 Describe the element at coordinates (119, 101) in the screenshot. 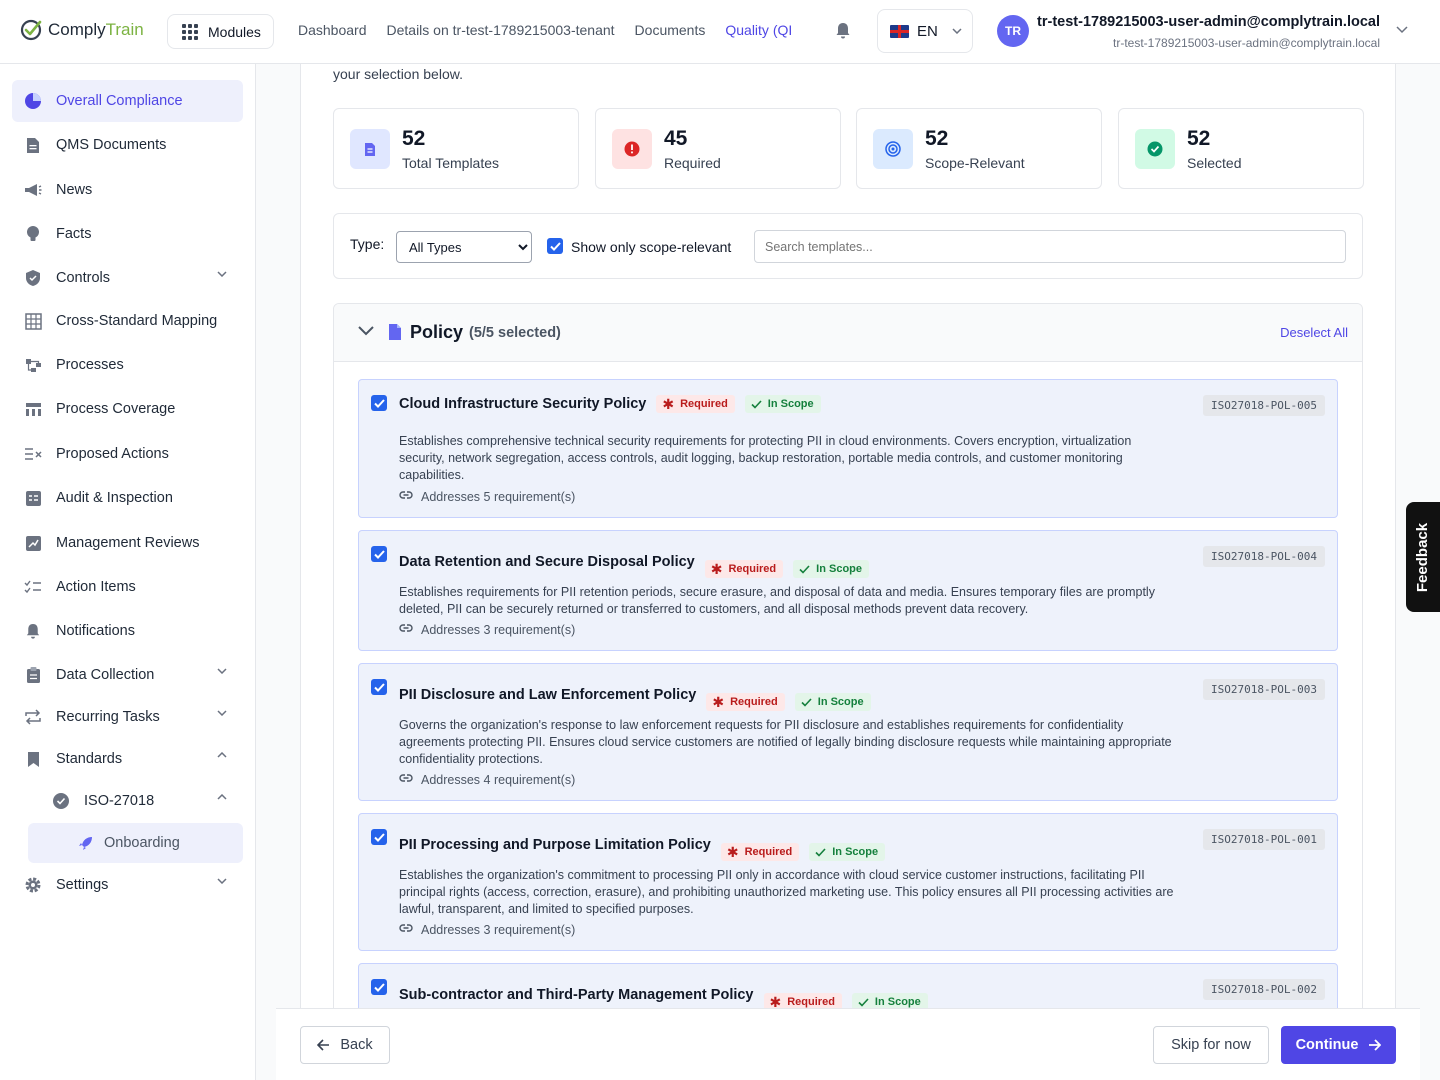

I see `sidebar-item-label: Overall Compliance` at that location.